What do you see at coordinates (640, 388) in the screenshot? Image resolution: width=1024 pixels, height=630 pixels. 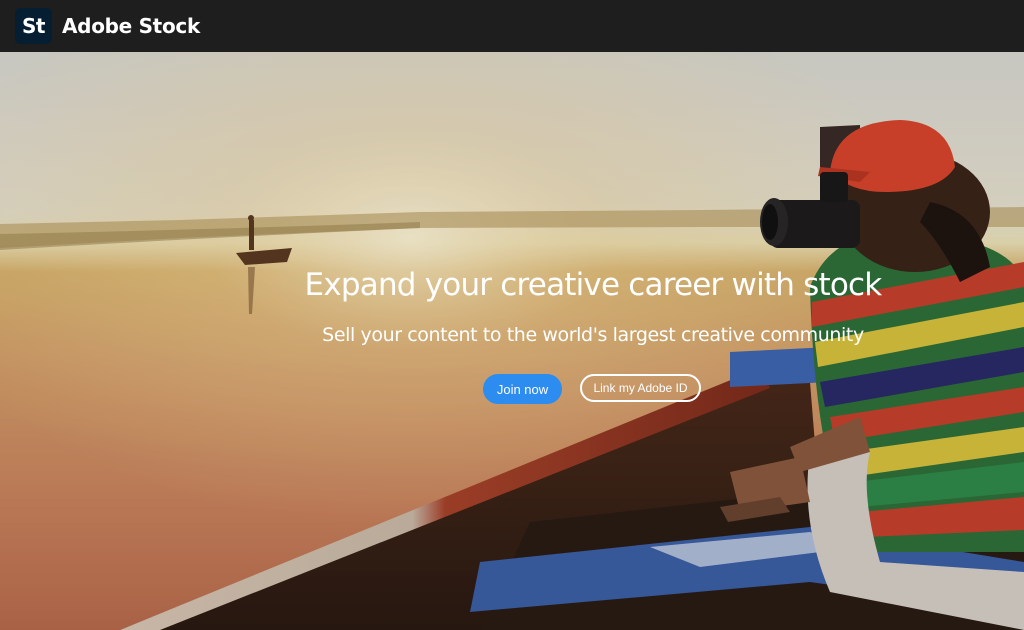 I see `link-adobe-id-button: Link my Adobe ID` at bounding box center [640, 388].